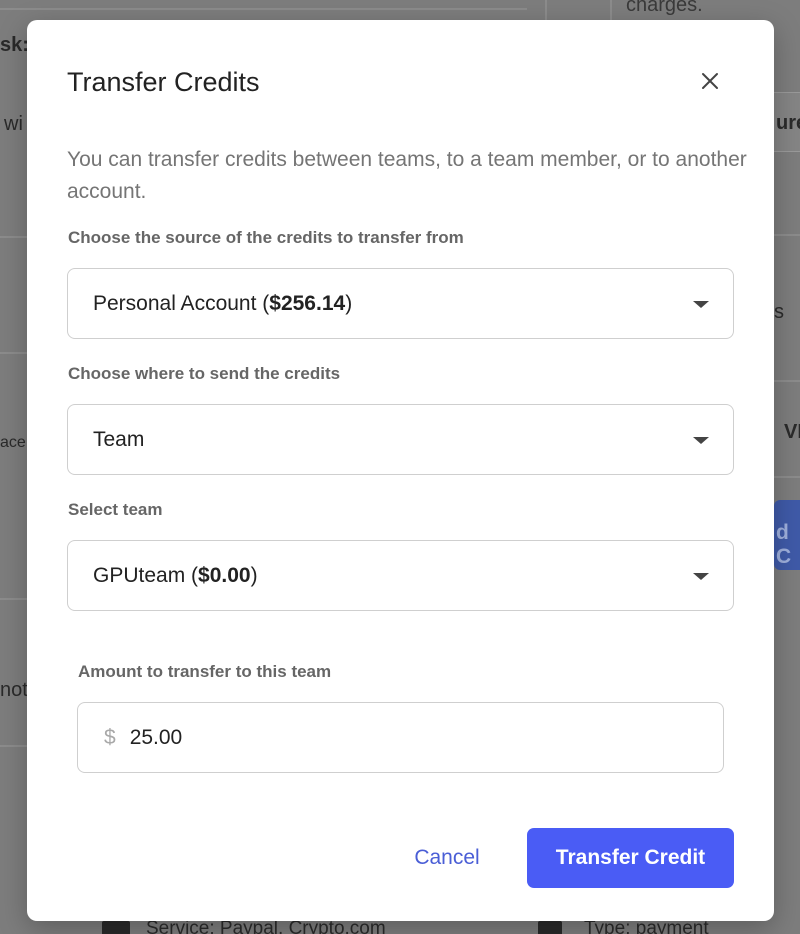 The width and height of the screenshot is (800, 934). I want to click on amount-input, so click(409, 737).